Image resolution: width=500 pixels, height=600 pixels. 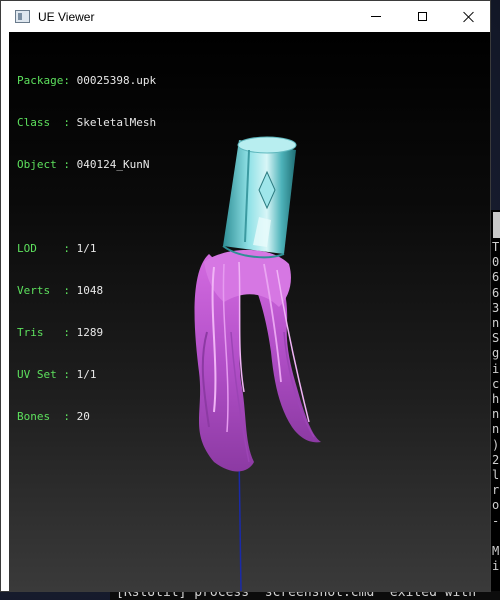 I want to click on close-button, so click(x=468, y=16).